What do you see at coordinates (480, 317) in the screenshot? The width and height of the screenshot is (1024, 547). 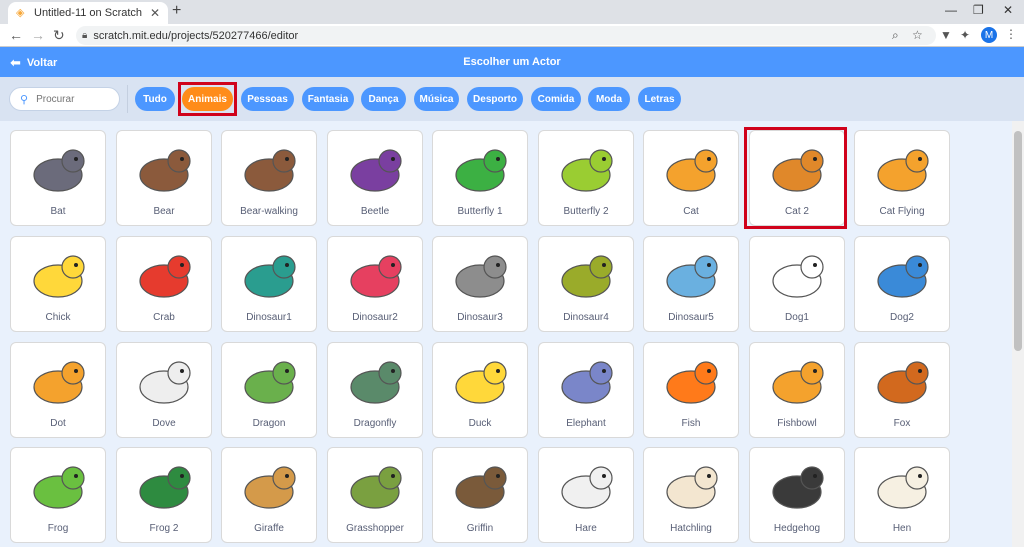 I see `sprite-name: Dinosaur3` at bounding box center [480, 317].